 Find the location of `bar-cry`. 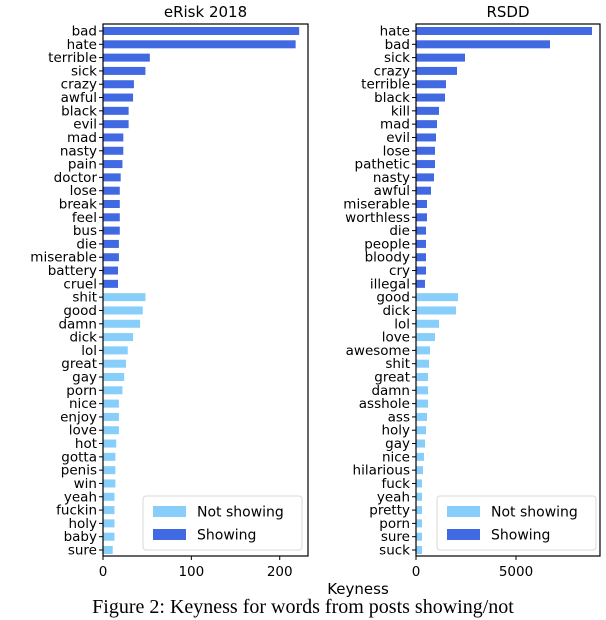

bar-cry is located at coordinates (421, 270).